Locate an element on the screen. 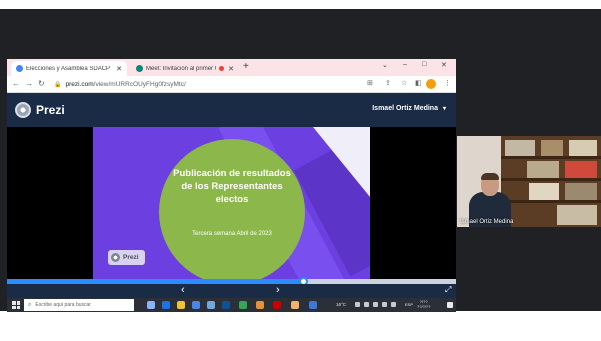 Image resolution: width=601 pixels, height=341 pixels. badge-text: Prezi is located at coordinates (131, 257).